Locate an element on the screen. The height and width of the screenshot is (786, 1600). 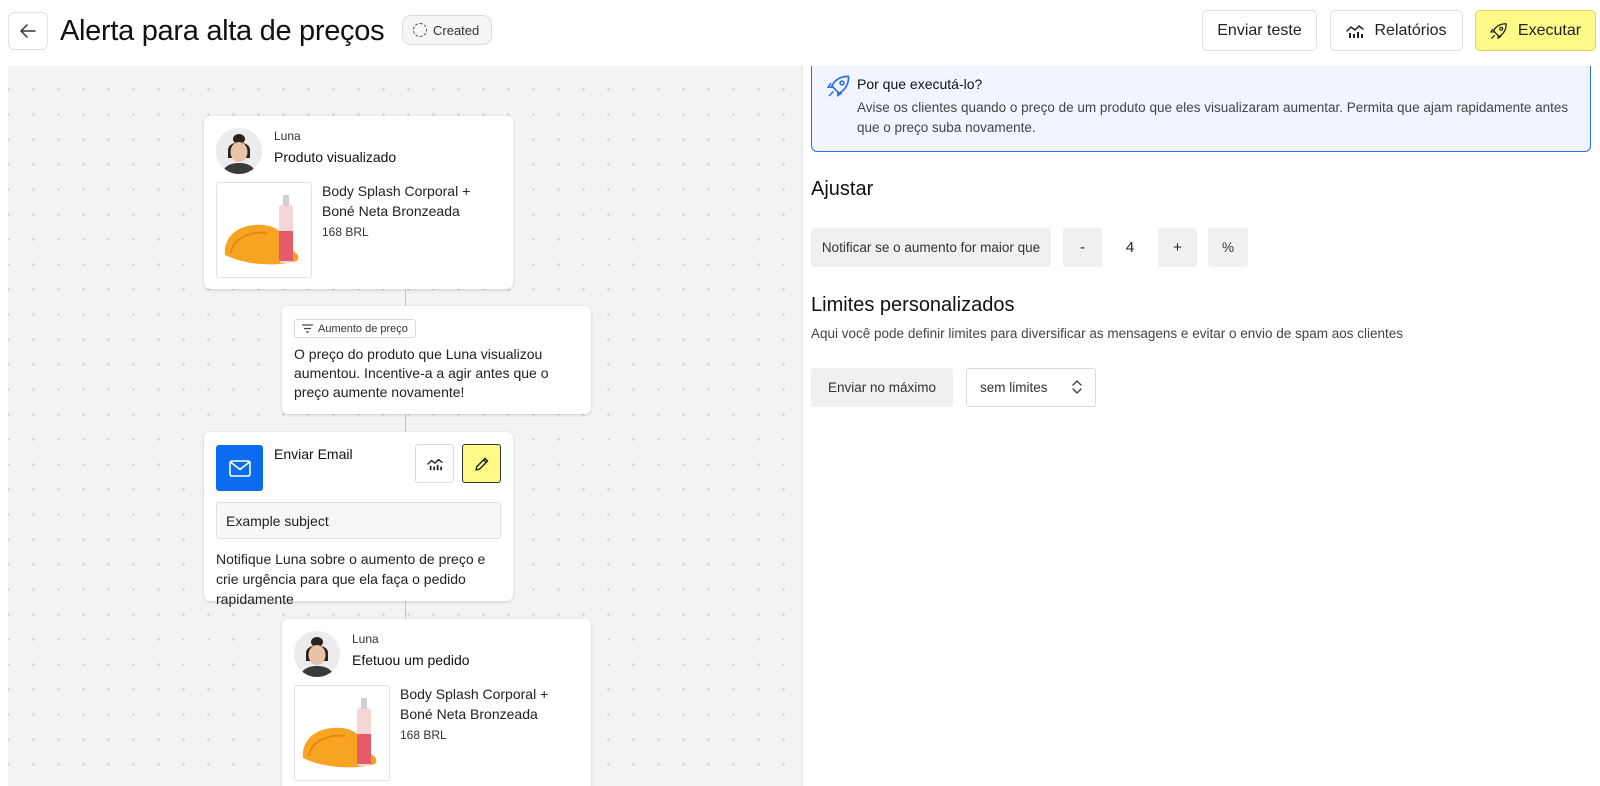
threshold-value: 4 is located at coordinates (1130, 247).